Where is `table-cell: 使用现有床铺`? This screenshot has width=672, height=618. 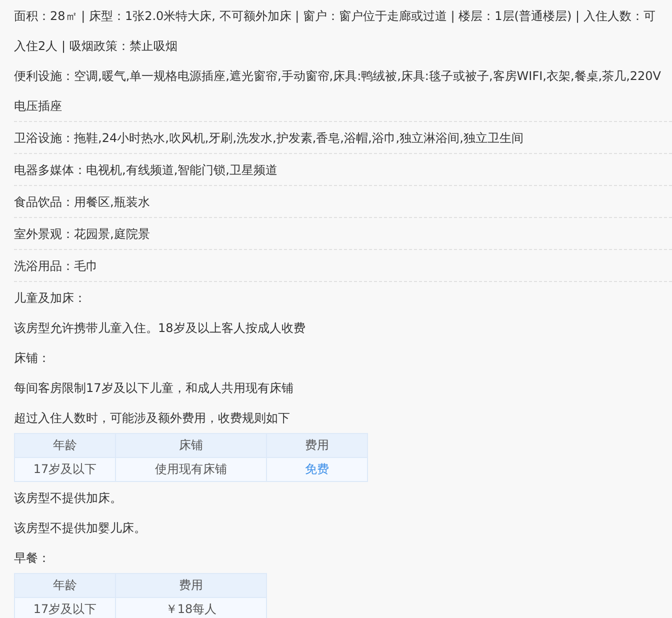
table-cell: 使用现有床铺 is located at coordinates (191, 470).